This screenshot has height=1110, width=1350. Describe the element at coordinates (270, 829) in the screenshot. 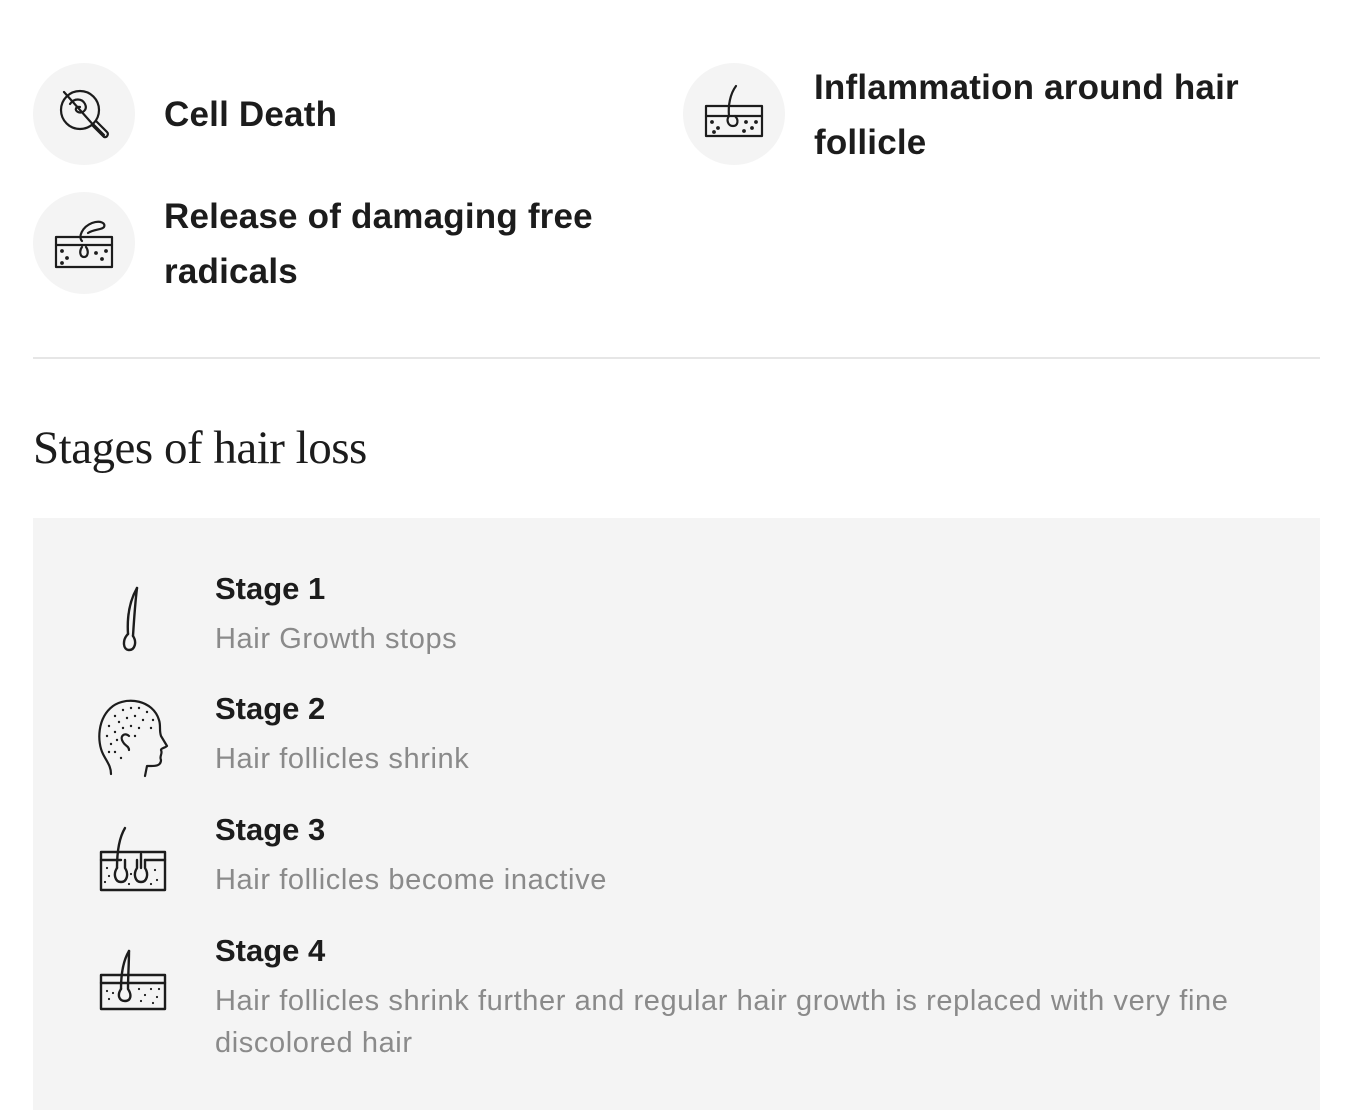

I see `stage-3-title: Stage 3` at that location.